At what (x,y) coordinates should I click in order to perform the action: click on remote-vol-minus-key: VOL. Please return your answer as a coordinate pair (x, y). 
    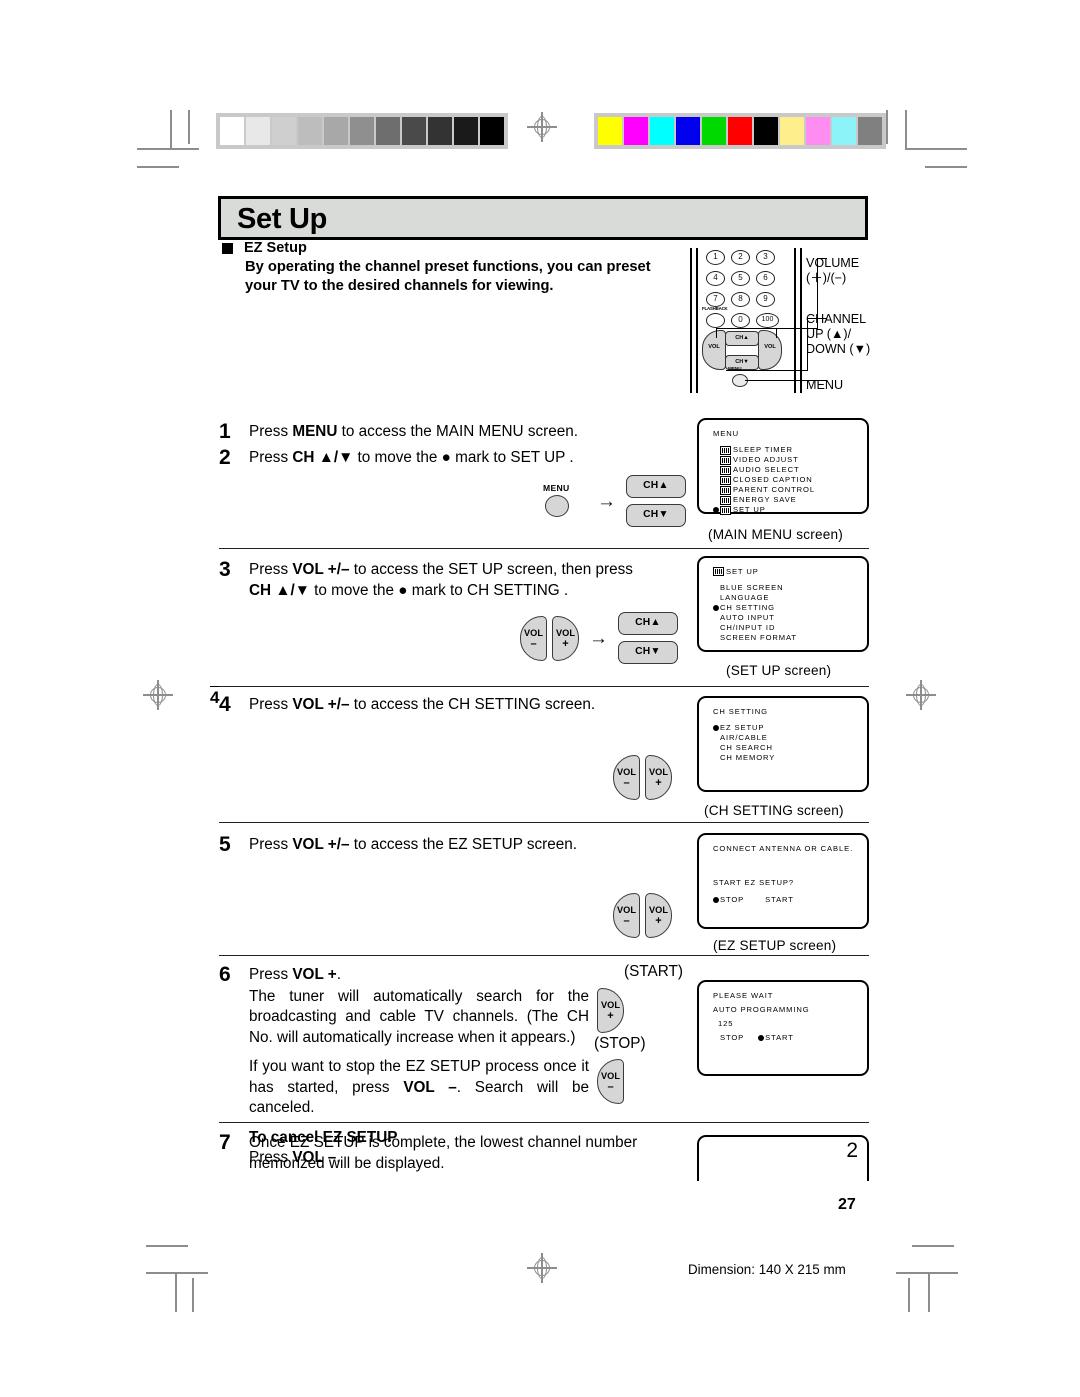
    Looking at the image, I should click on (714, 350).